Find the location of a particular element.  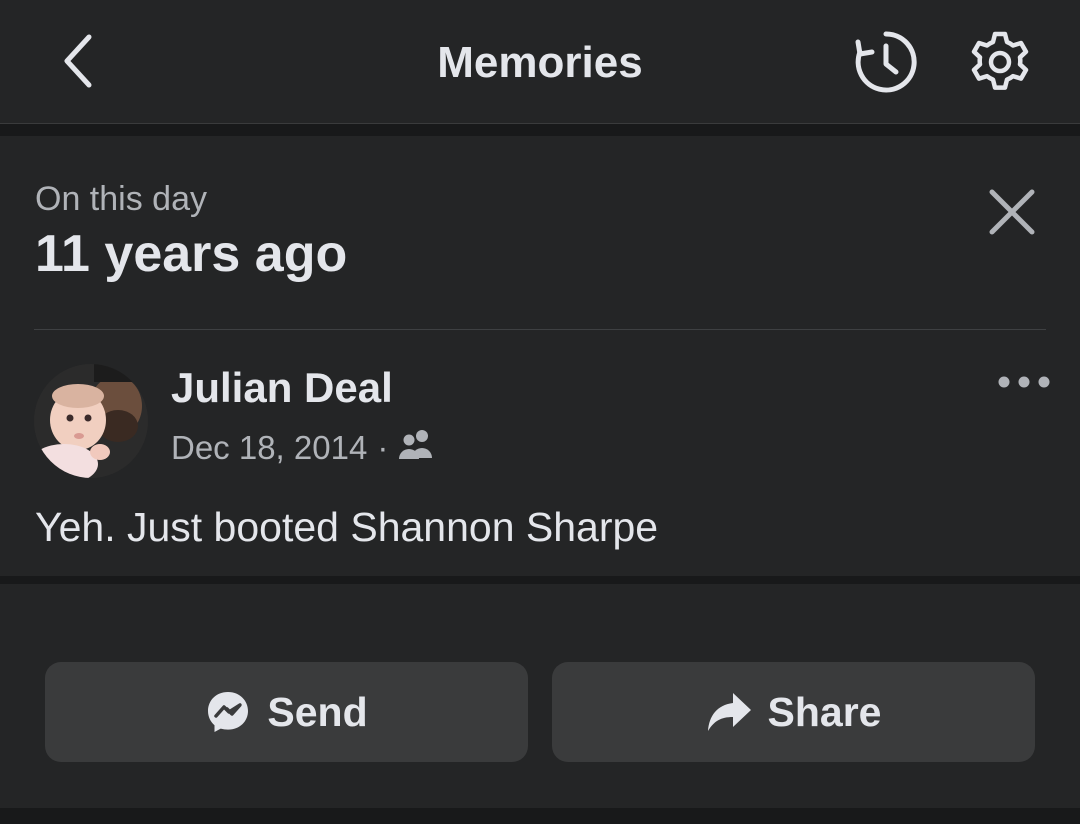

gear-icon is located at coordinates (1000, 64).